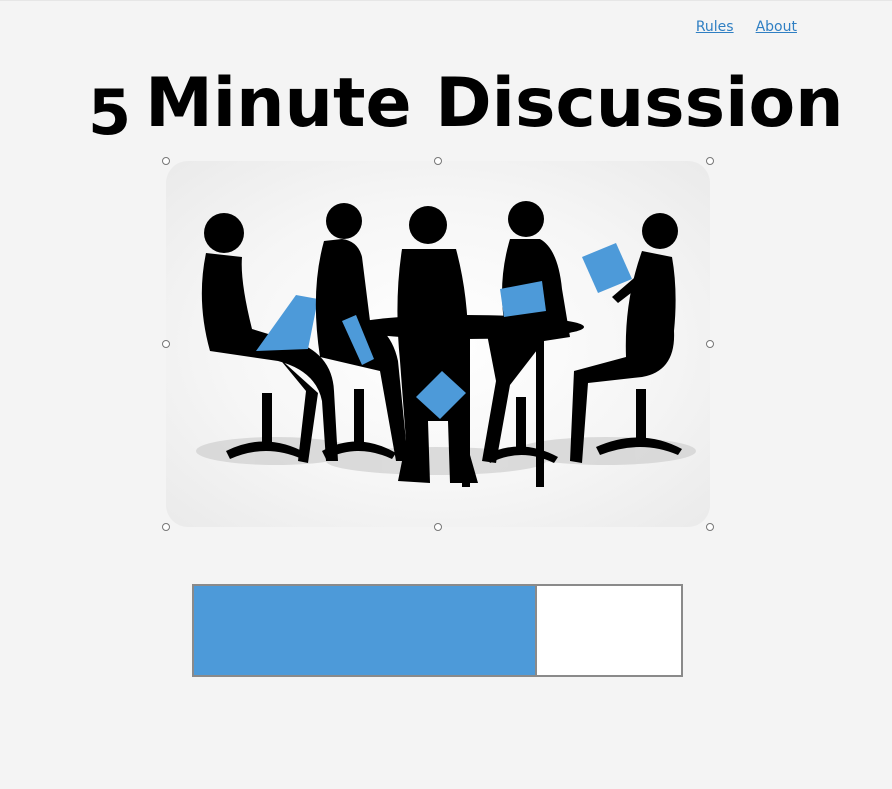  What do you see at coordinates (438, 527) in the screenshot?
I see `resize-handle-bottom-center` at bounding box center [438, 527].